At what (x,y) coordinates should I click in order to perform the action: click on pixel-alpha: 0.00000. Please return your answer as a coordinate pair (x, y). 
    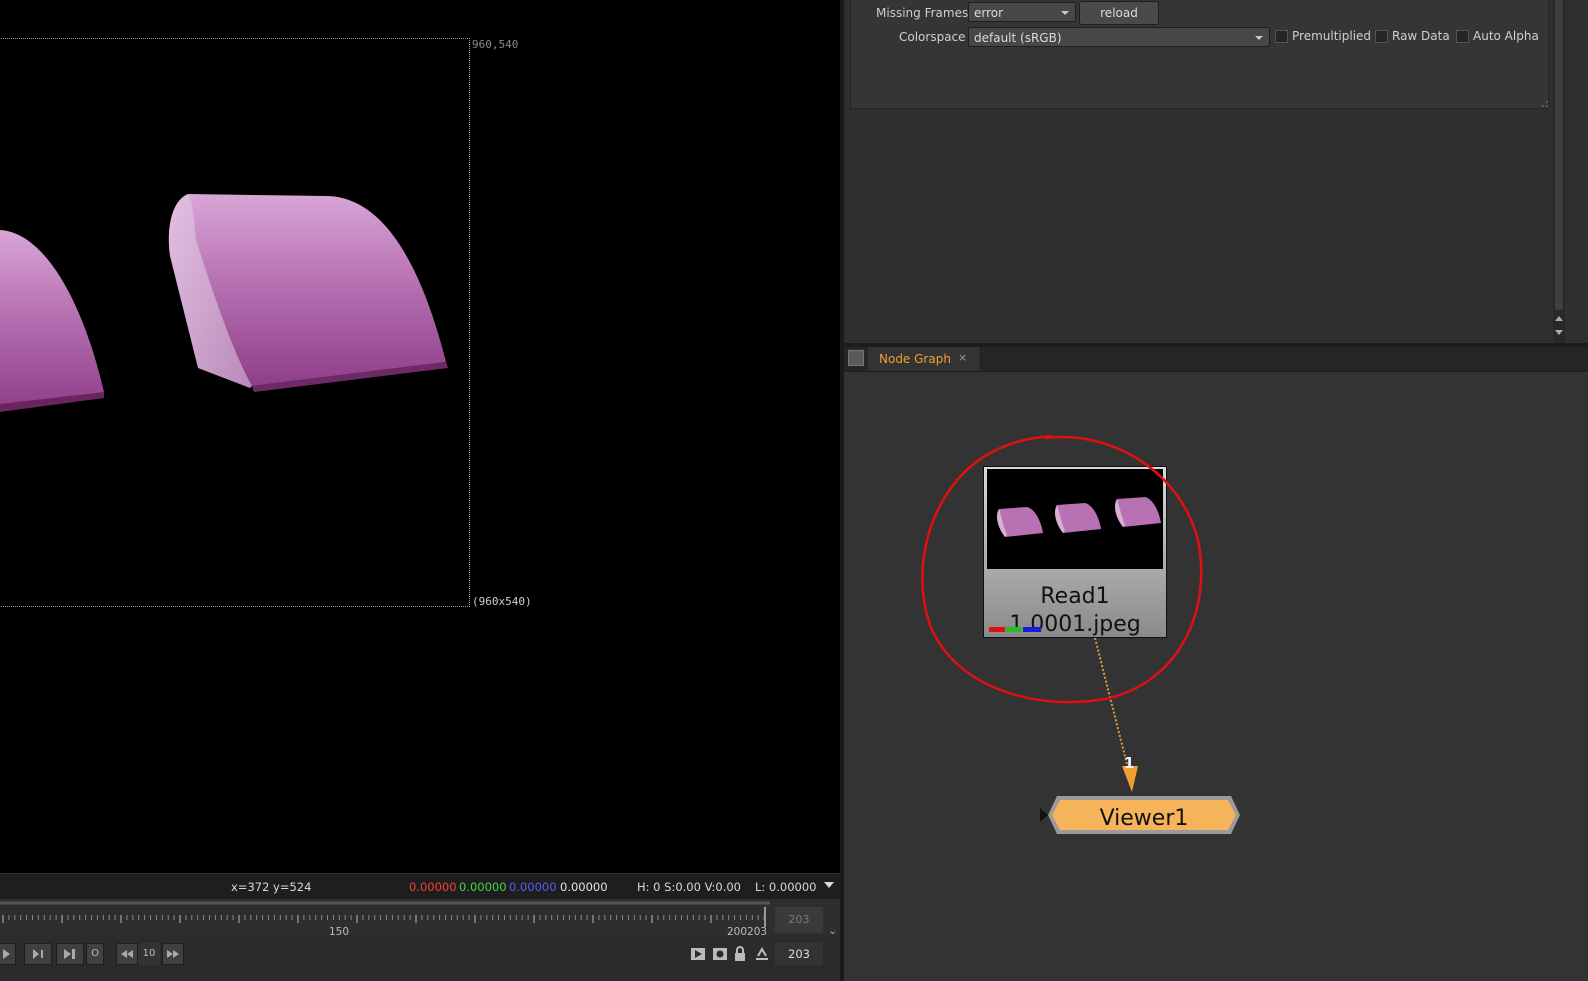
    Looking at the image, I should click on (584, 887).